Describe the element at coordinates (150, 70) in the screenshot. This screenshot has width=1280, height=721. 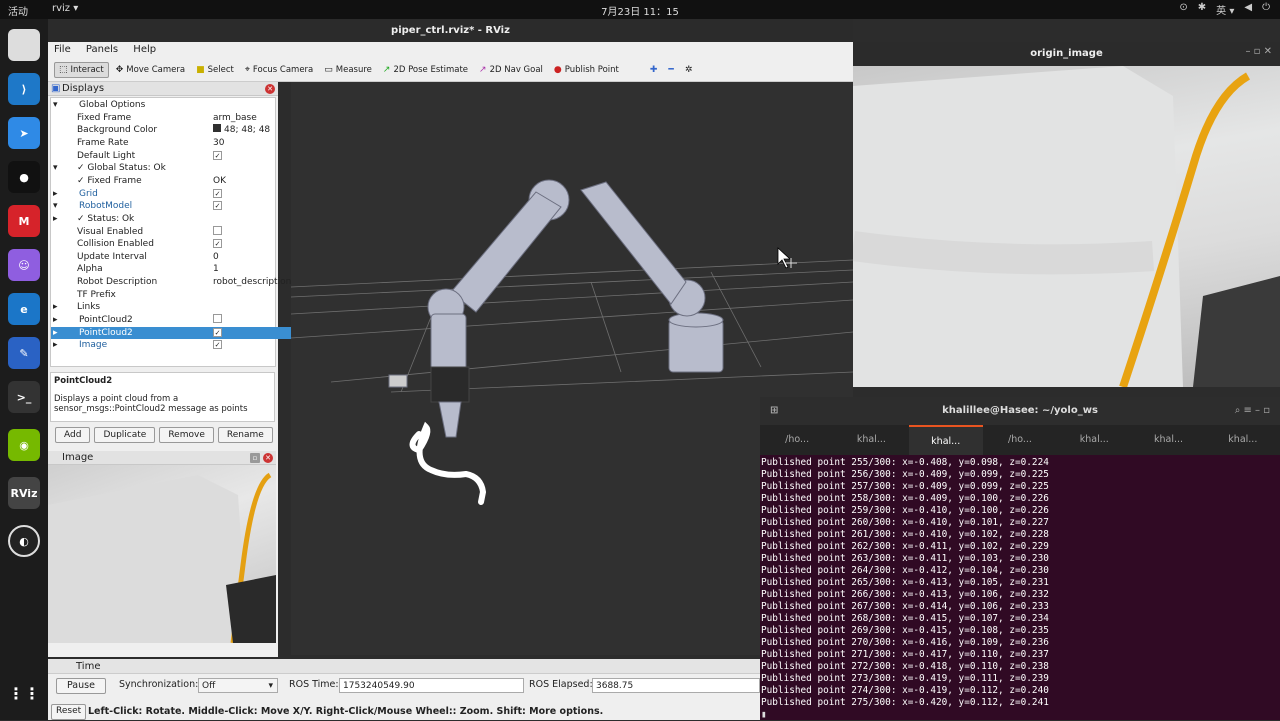
I see `tool-move-camera: ✥ Move Camera` at that location.